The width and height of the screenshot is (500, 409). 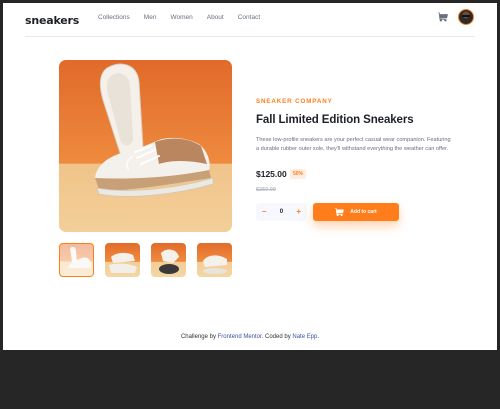 I want to click on nav-collections: Collections, so click(x=114, y=18).